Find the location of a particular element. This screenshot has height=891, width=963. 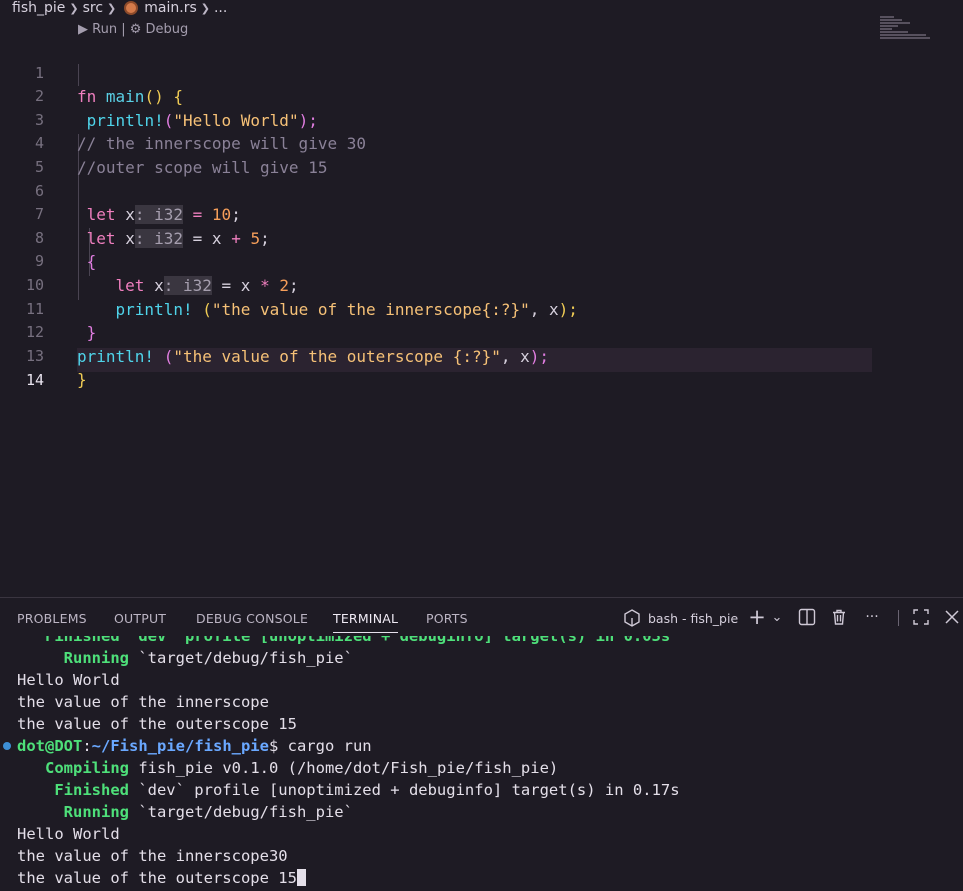

trash-icon is located at coordinates (839, 617).